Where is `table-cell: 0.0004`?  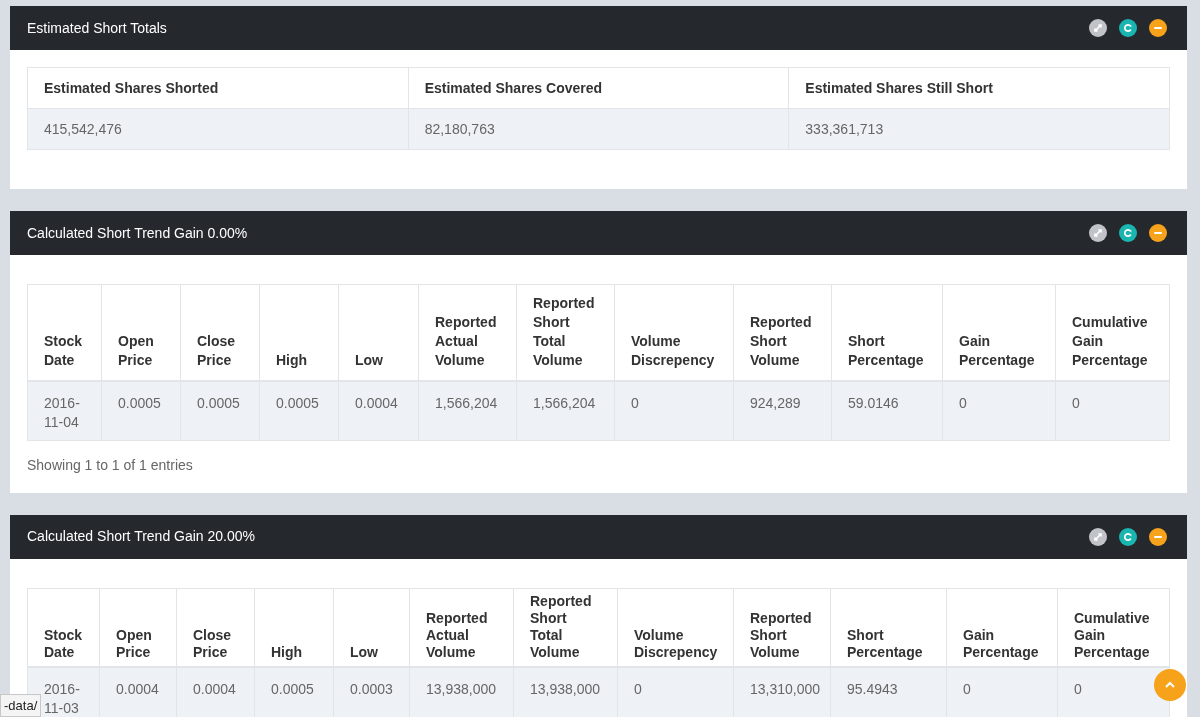
table-cell: 0.0004 is located at coordinates (378, 410).